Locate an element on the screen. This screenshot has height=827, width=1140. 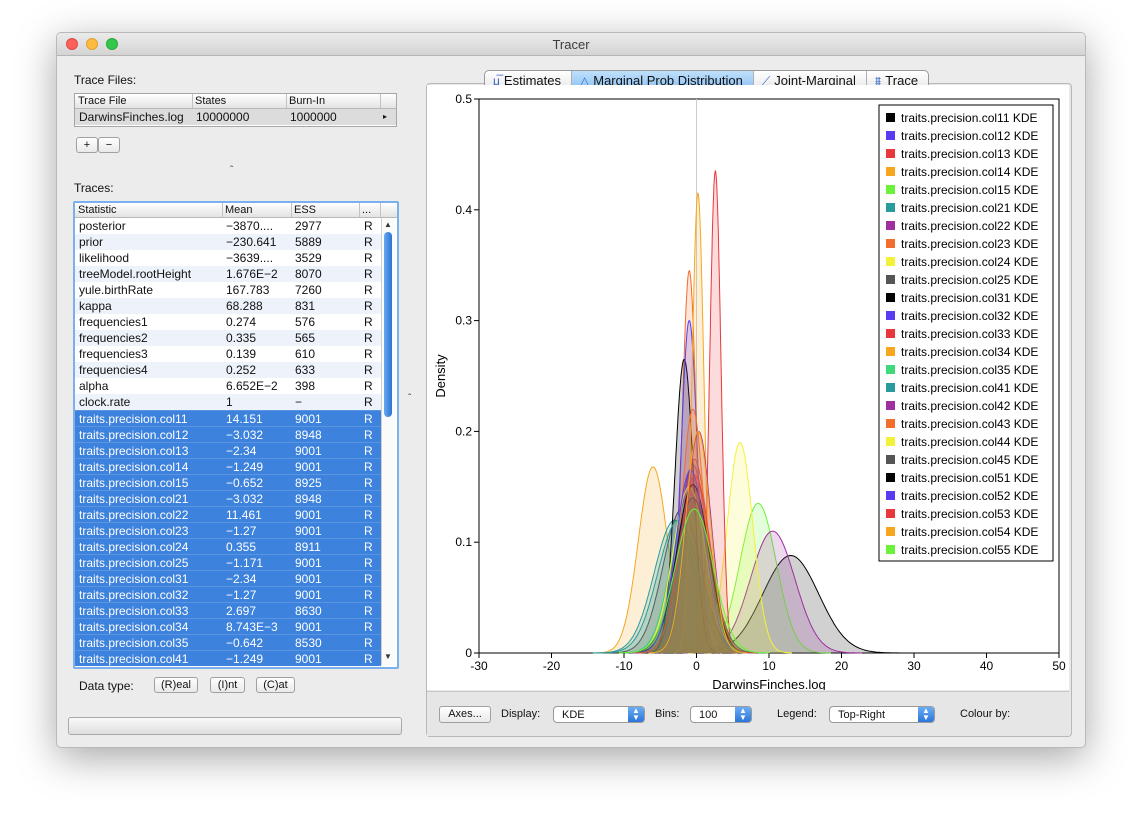
table-row: traits.precision.col12 −3.032 8948 R is located at coordinates (228, 434).